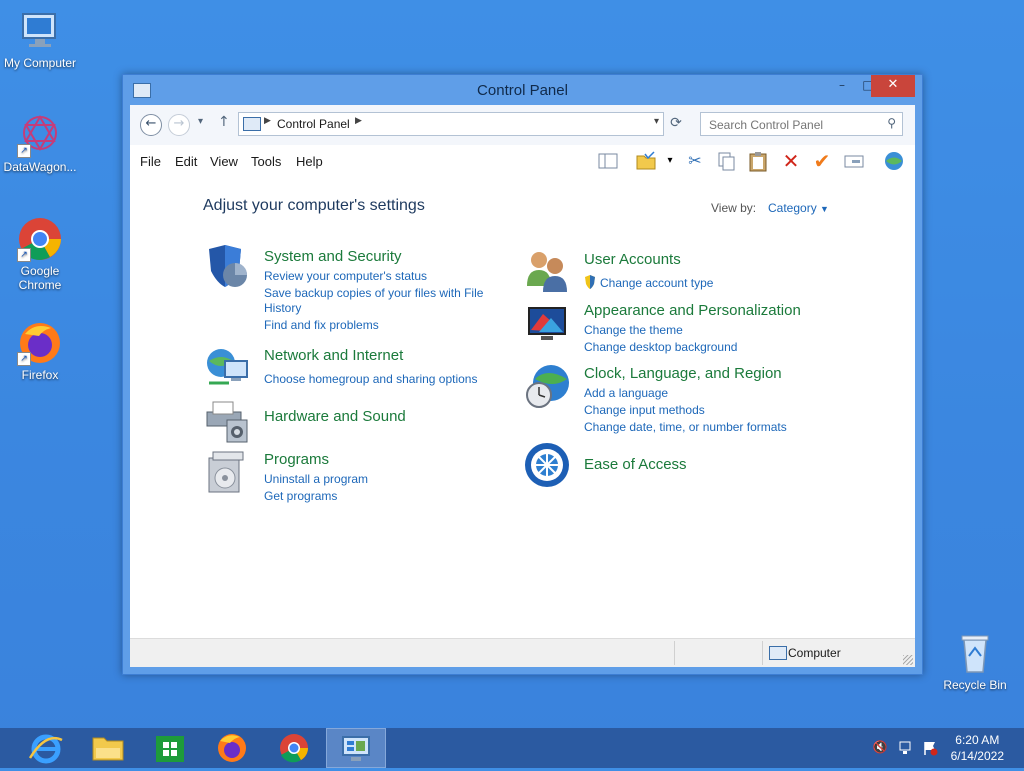 The image size is (1024, 771). What do you see at coordinates (282, 308) in the screenshot?
I see `link-save-backup-history: History` at bounding box center [282, 308].